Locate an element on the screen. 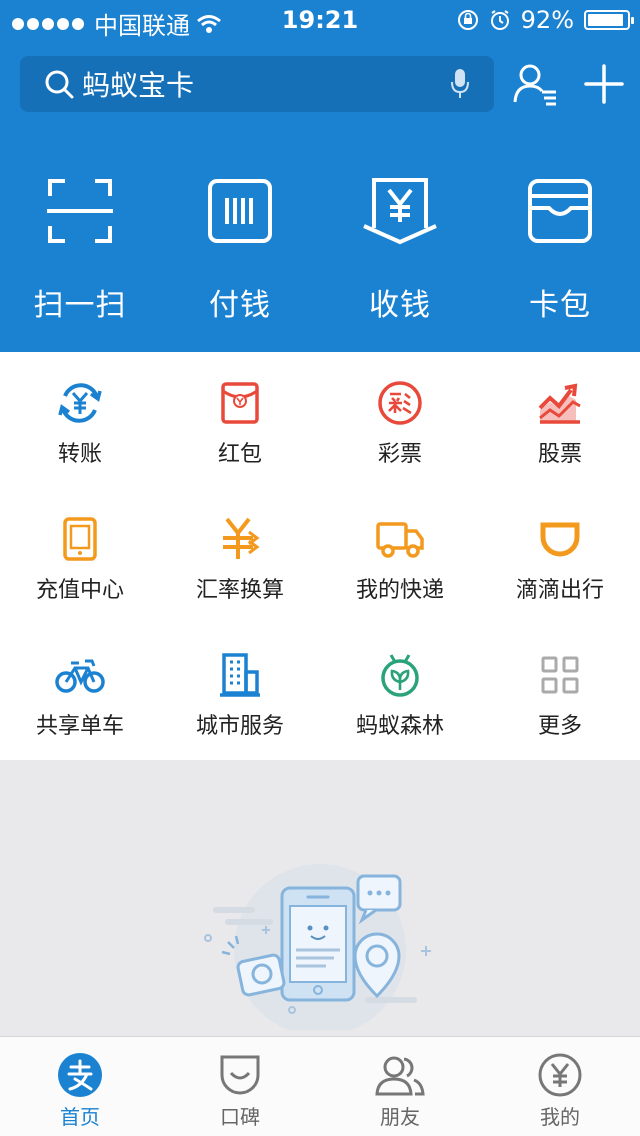  tab-label: 我的 is located at coordinates (560, 1117).